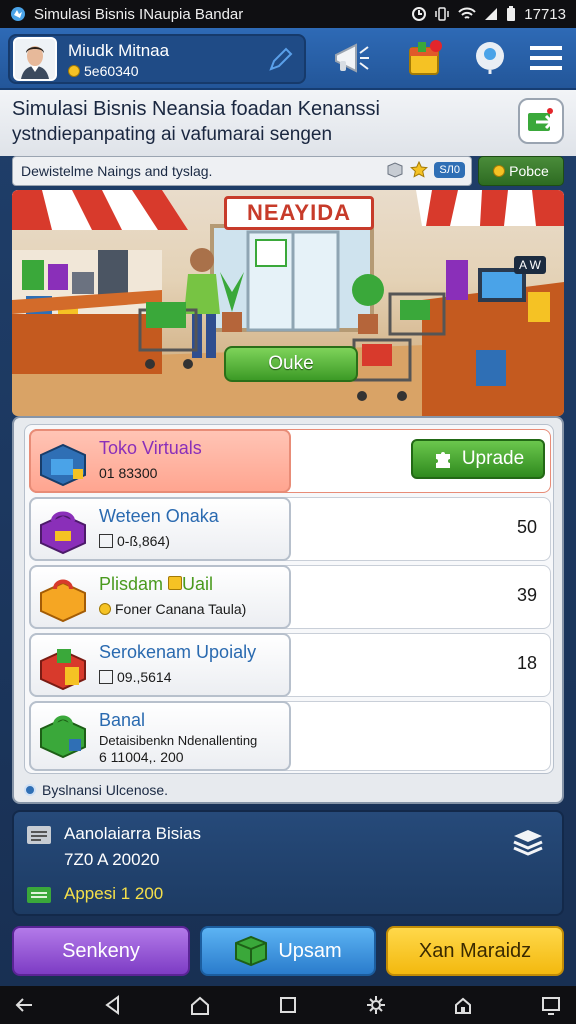  I want to click on cash-stack-icon, so click(39, 895).